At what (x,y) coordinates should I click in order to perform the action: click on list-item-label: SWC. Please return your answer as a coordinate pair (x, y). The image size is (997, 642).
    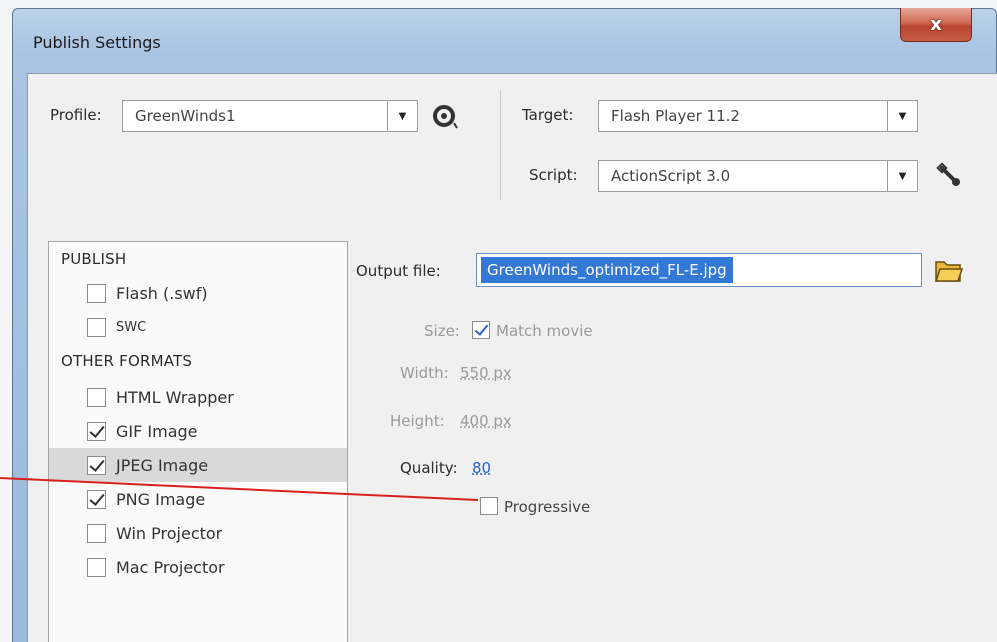
    Looking at the image, I should click on (131, 327).